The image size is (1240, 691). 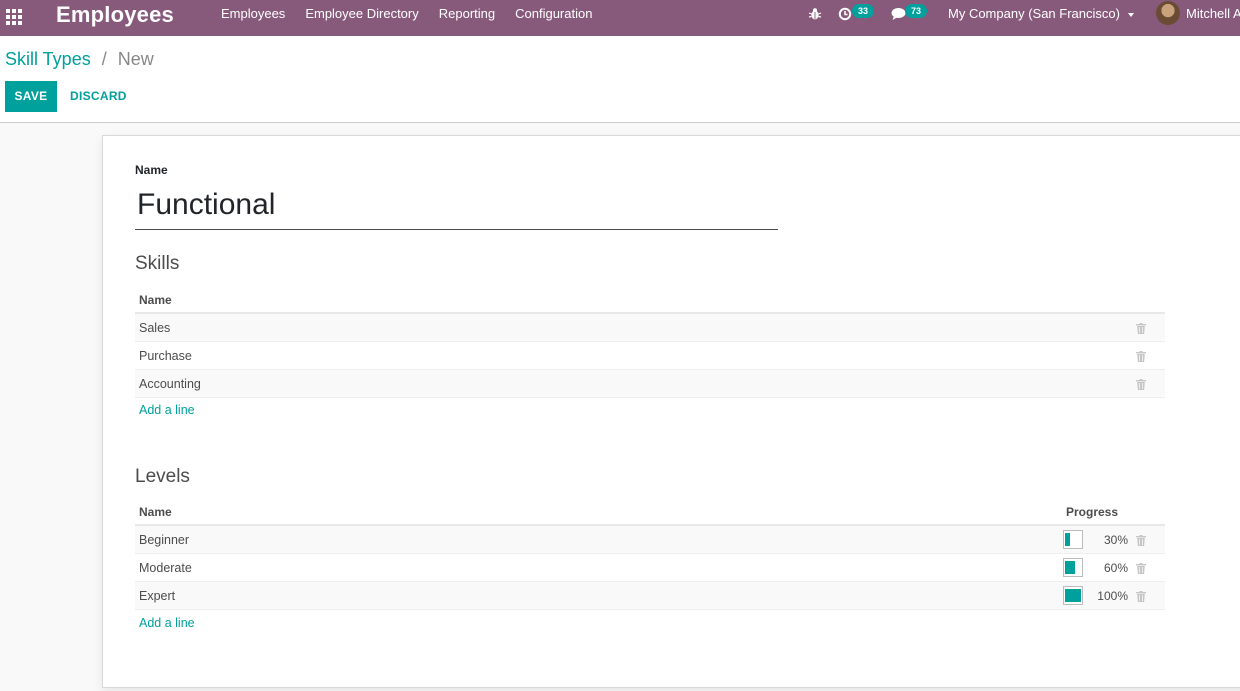 What do you see at coordinates (650, 384) in the screenshot?
I see `table-row: Accounting` at bounding box center [650, 384].